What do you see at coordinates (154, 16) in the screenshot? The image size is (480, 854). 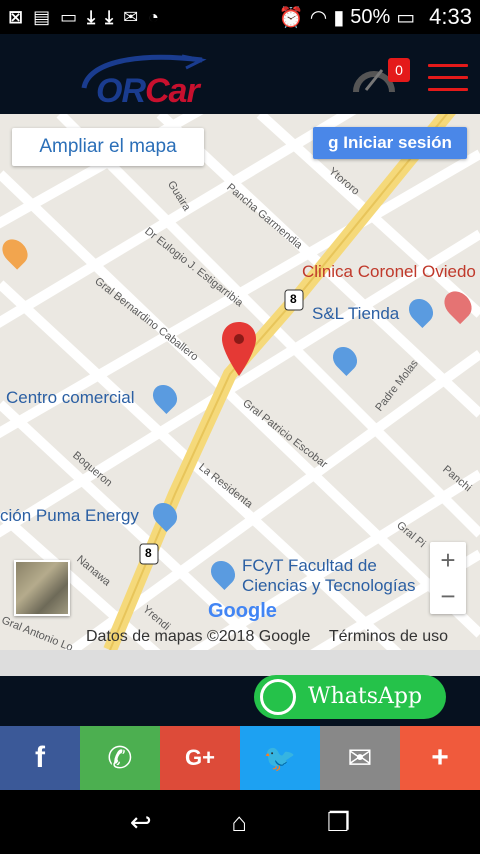 I see `sync-icon: ◔` at bounding box center [154, 16].